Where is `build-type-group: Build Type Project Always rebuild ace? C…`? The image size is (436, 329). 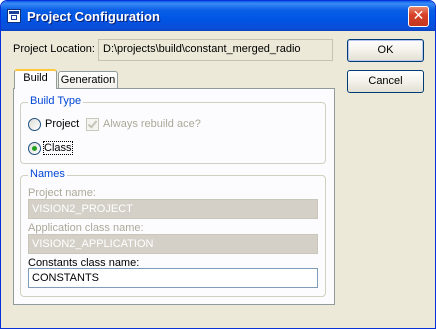 build-type-group: Build Type Project Always rebuild ace? C… is located at coordinates (173, 129).